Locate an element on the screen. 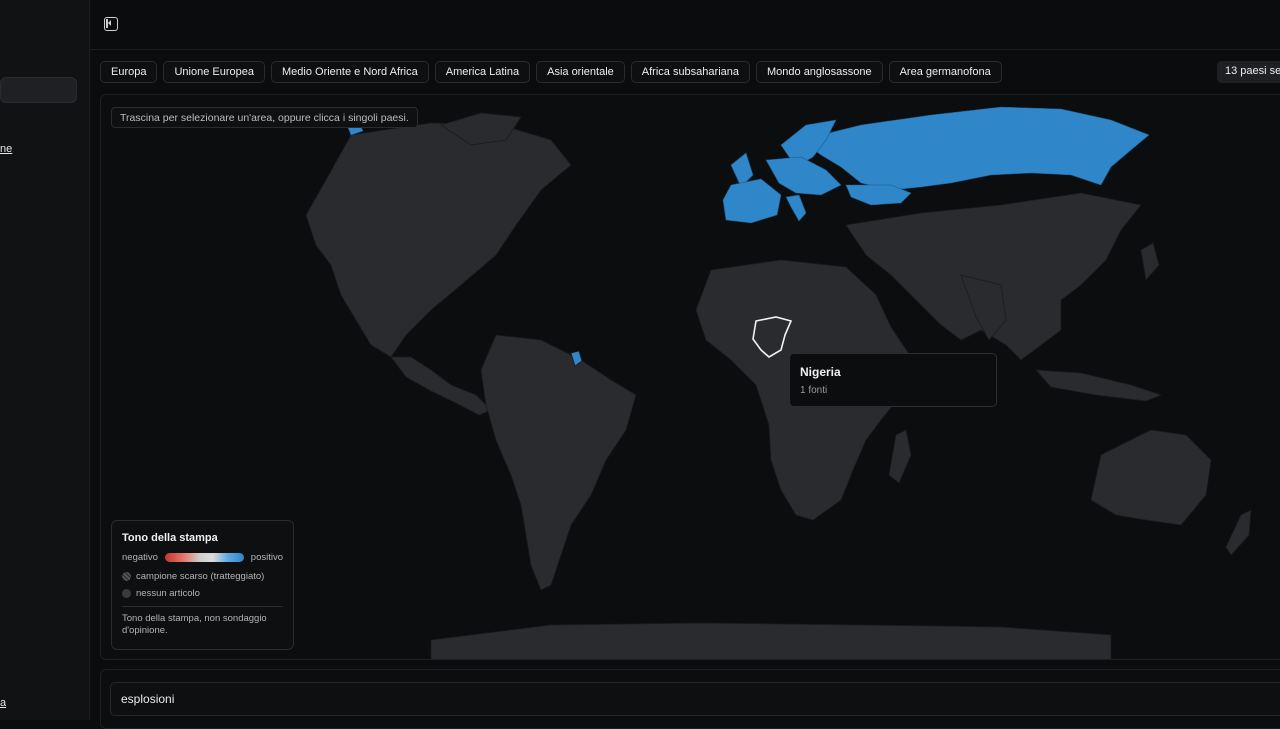  country-tooltip: Nigeria 1 fonti is located at coordinates (893, 380).